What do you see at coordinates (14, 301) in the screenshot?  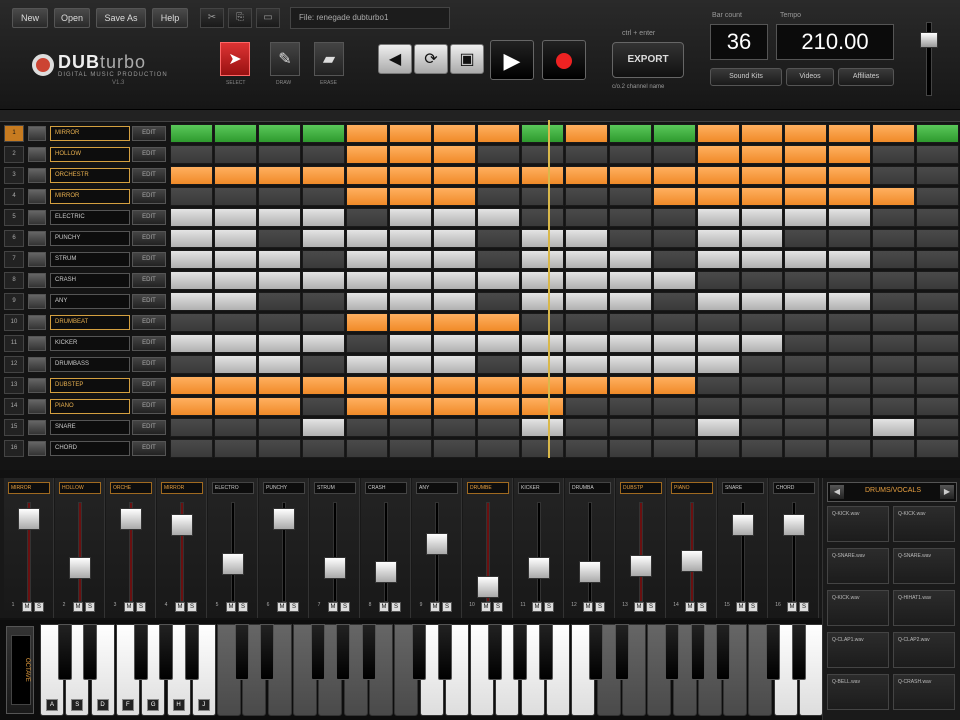 I see `track-number: 9` at bounding box center [14, 301].